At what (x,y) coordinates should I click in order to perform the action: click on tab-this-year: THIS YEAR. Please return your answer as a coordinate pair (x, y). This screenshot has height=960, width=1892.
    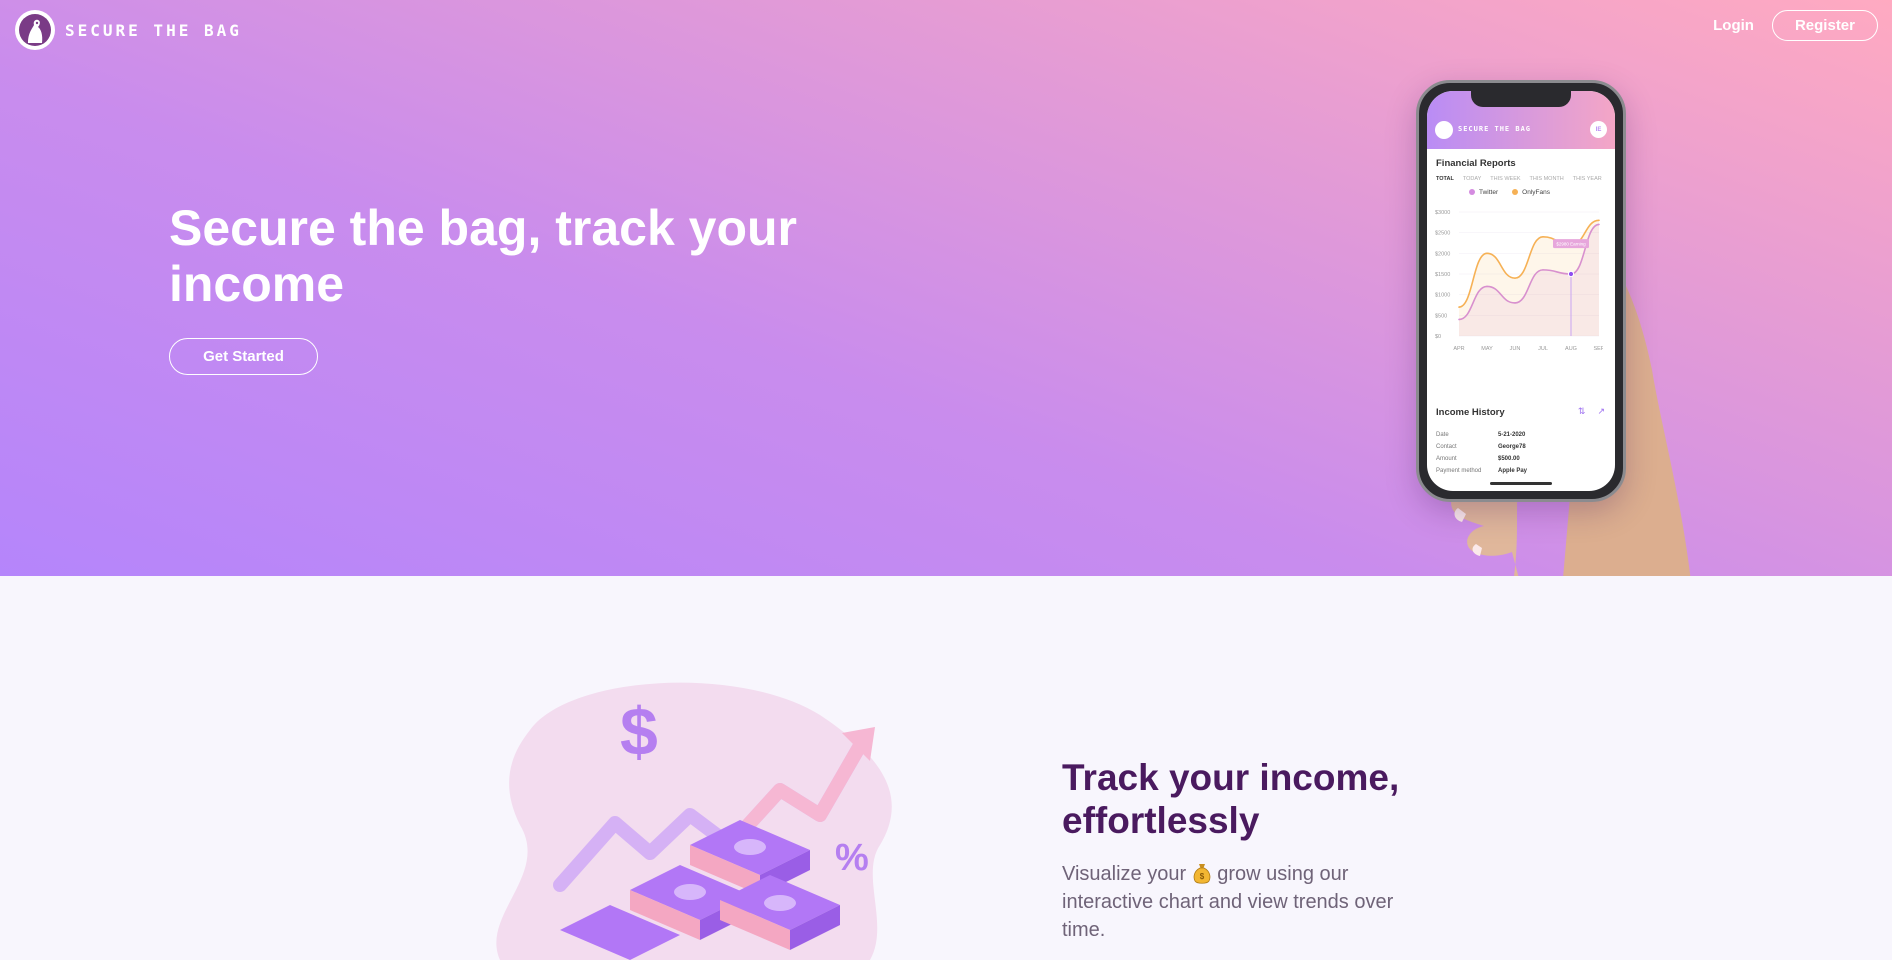
    Looking at the image, I should click on (1587, 179).